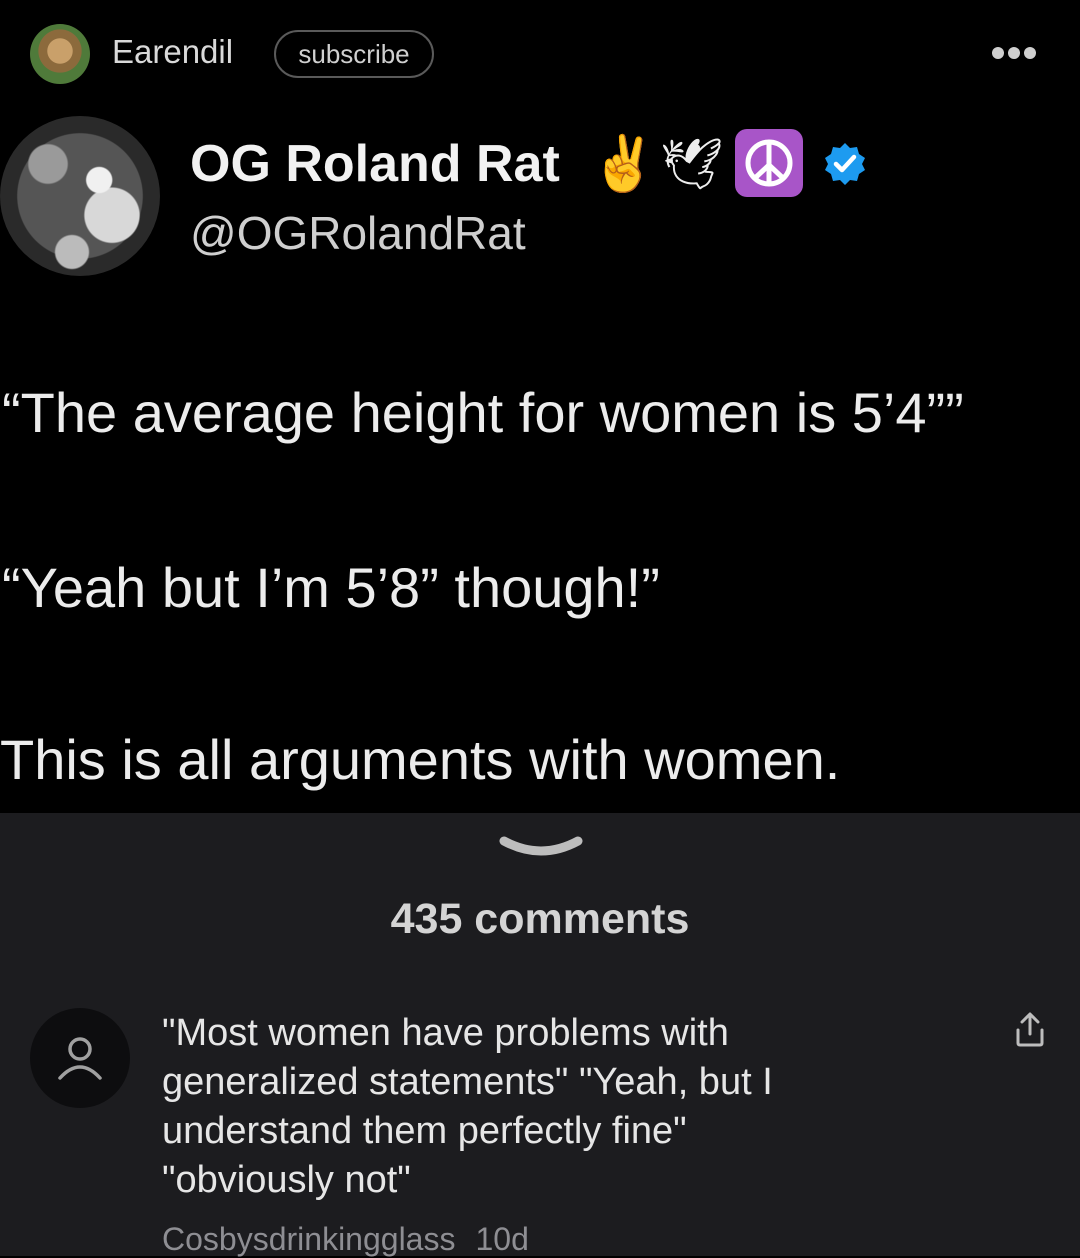 The height and width of the screenshot is (1258, 1080). What do you see at coordinates (80, 196) in the screenshot?
I see `tweet-author-avatar` at bounding box center [80, 196].